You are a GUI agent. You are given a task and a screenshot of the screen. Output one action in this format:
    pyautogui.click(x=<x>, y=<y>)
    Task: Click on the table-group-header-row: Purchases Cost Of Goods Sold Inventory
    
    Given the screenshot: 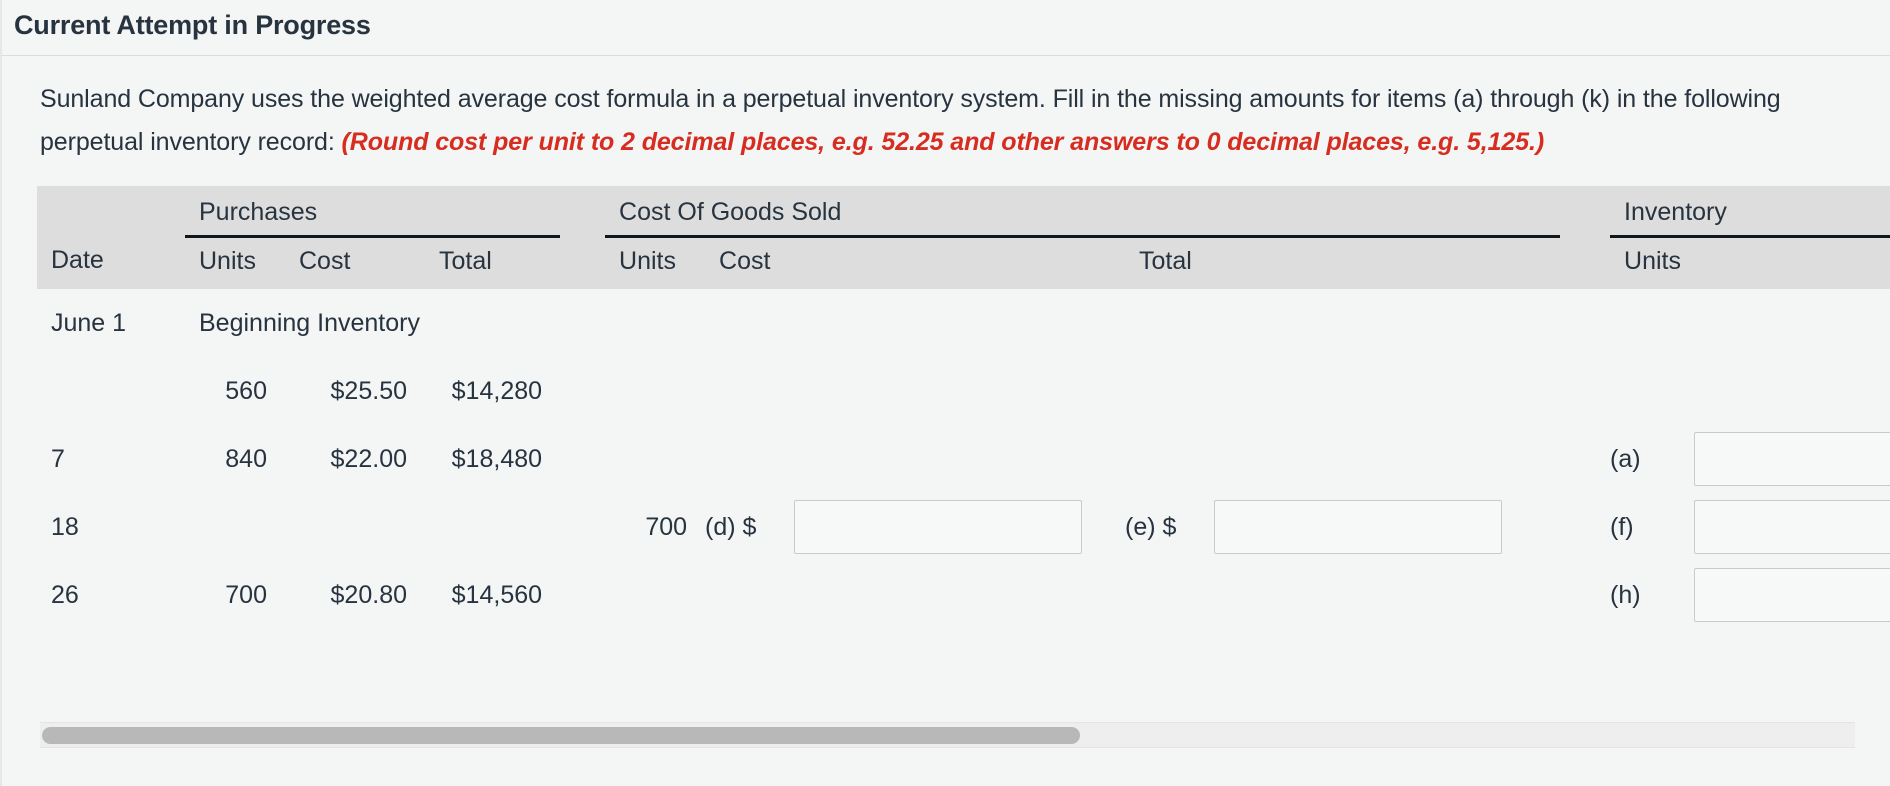 What is the action you would take?
    pyautogui.click(x=963, y=212)
    